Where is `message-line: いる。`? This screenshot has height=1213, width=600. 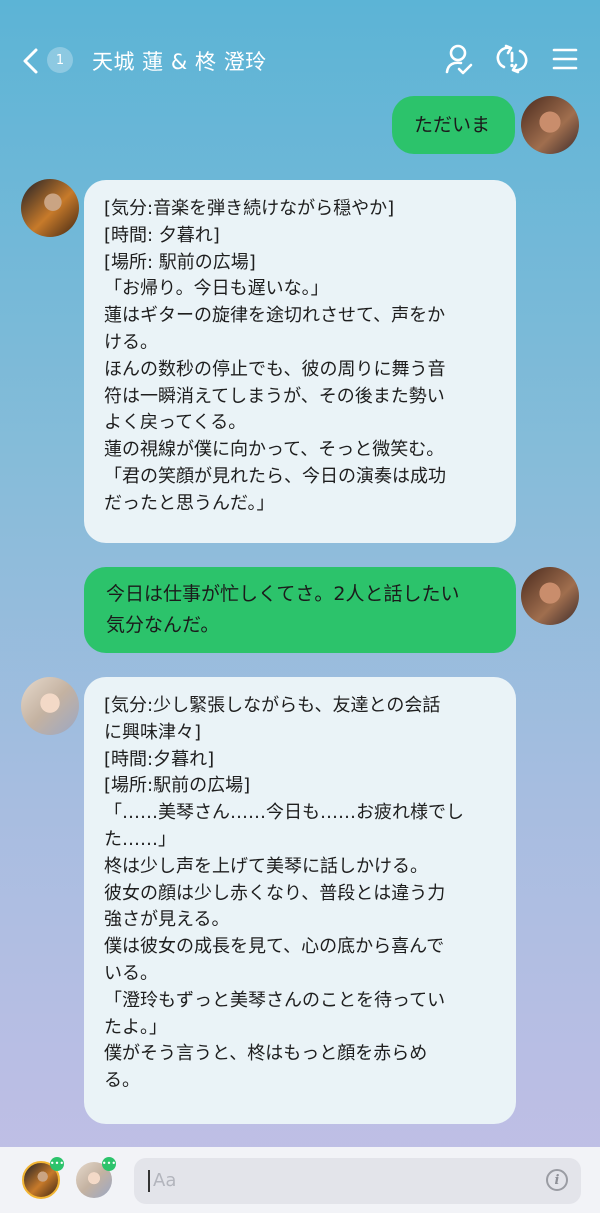 message-line: いる。 is located at coordinates (131, 973).